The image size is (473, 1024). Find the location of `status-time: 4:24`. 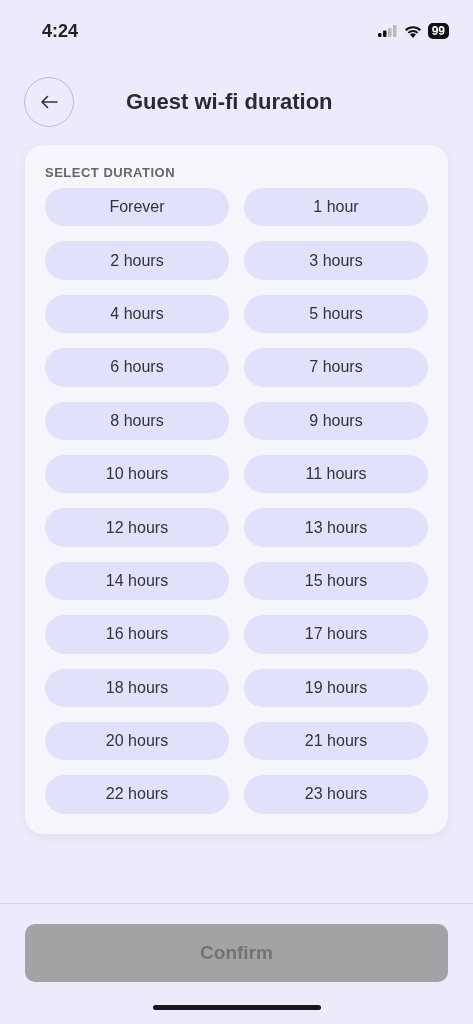

status-time: 4:24 is located at coordinates (60, 31).